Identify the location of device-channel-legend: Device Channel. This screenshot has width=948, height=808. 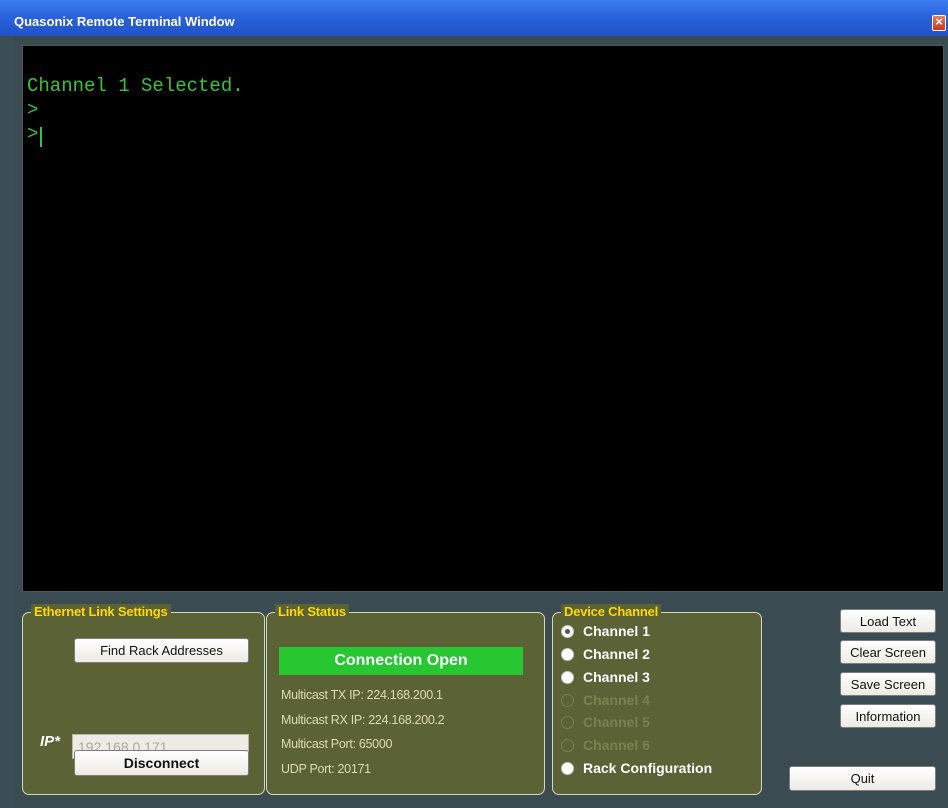
(611, 611).